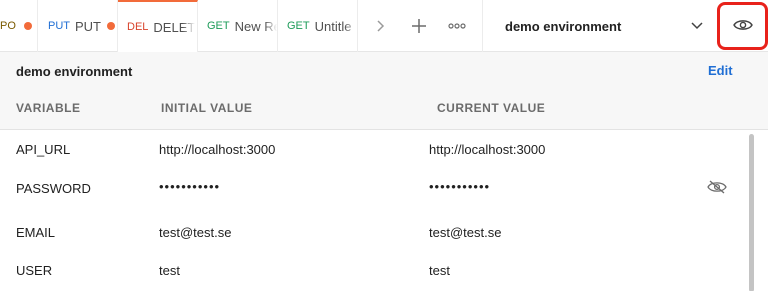 The height and width of the screenshot is (291, 768). Describe the element at coordinates (563, 26) in the screenshot. I see `environment-selector-label: demo environment` at that location.